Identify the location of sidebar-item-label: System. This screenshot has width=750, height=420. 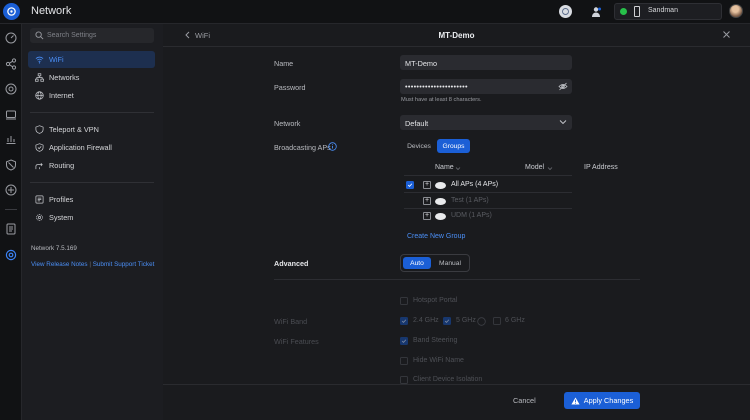
(61, 217).